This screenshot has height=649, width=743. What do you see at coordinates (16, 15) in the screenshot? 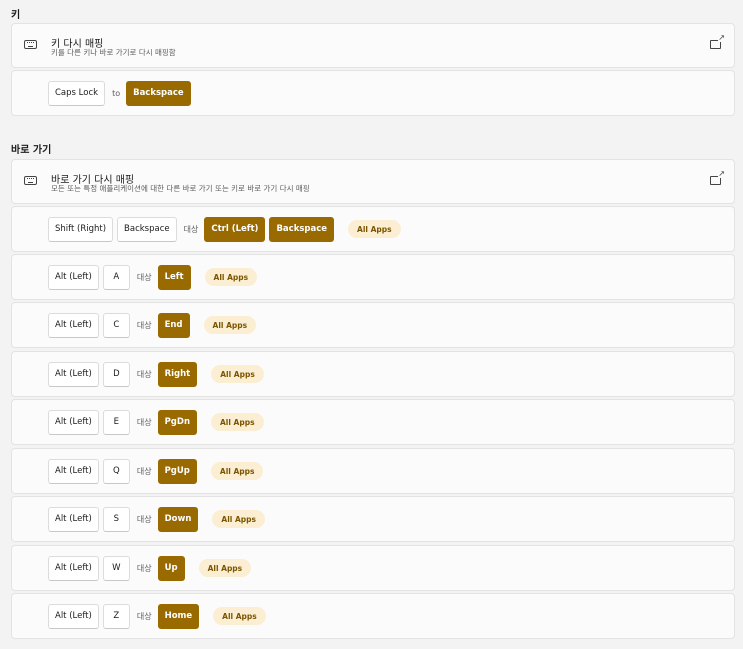
I see `keys-section-title: 키` at bounding box center [16, 15].